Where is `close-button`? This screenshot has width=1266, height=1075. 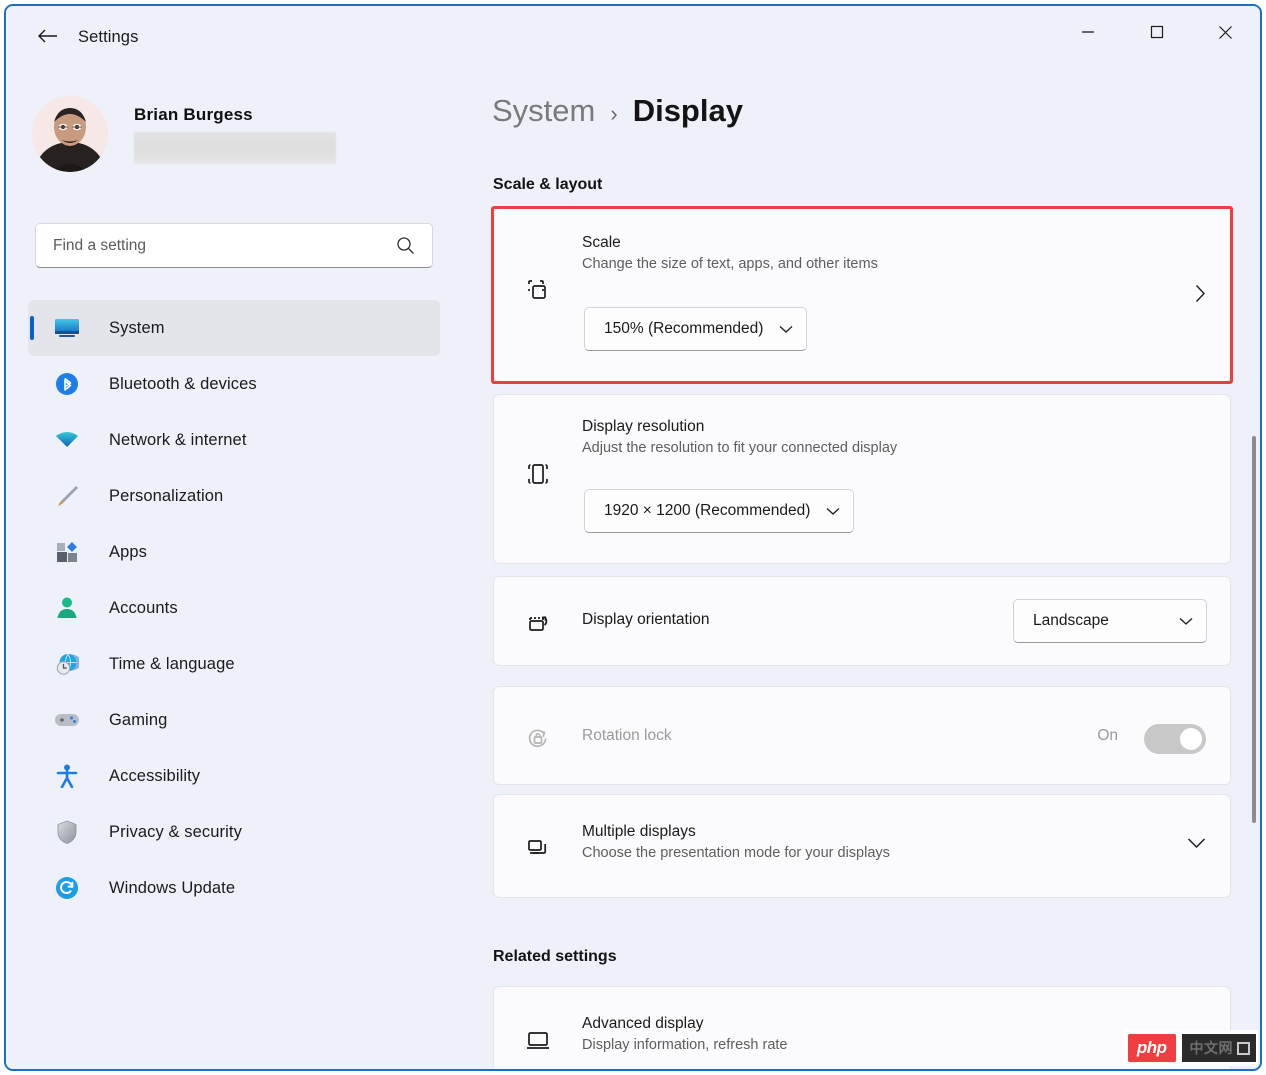
close-button is located at coordinates (1225, 32).